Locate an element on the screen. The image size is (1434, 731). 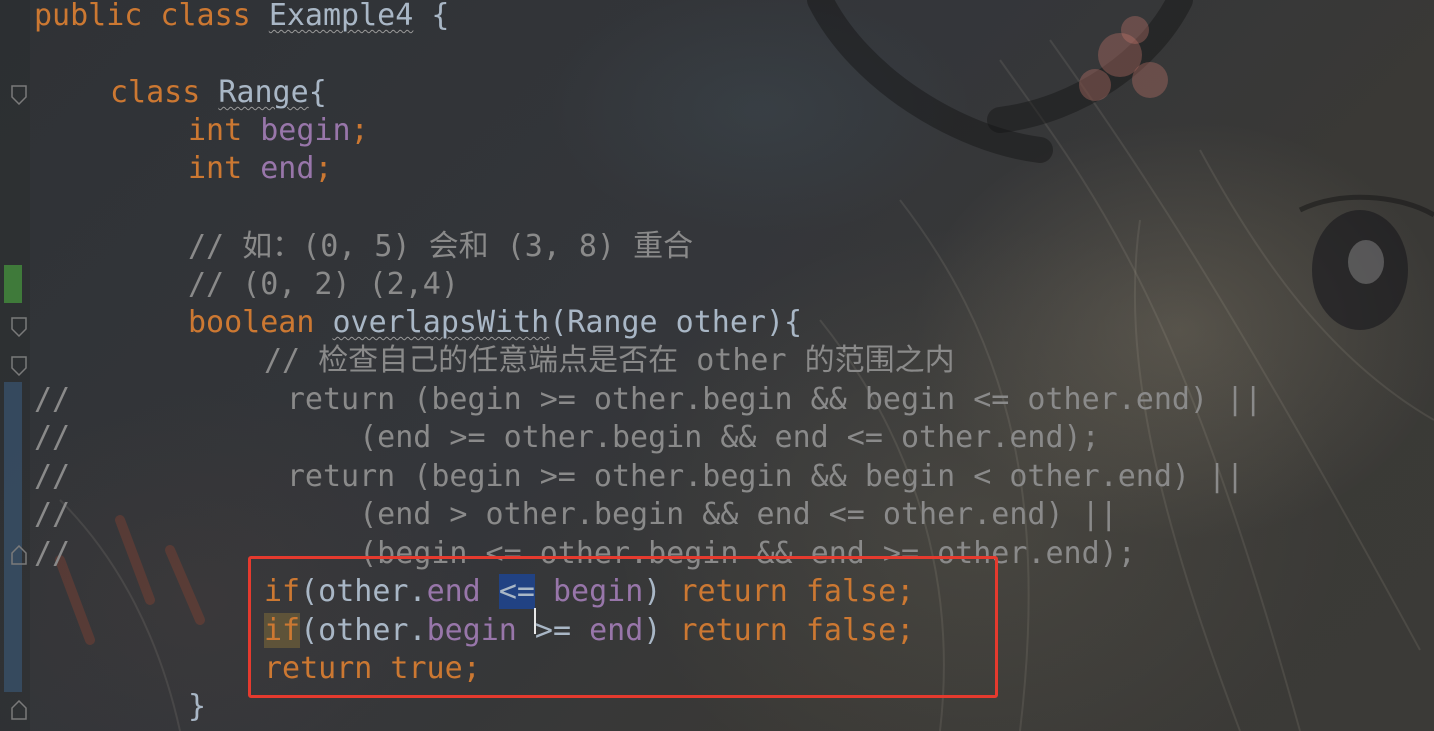
method-name: overlapsWith is located at coordinates (441, 322).